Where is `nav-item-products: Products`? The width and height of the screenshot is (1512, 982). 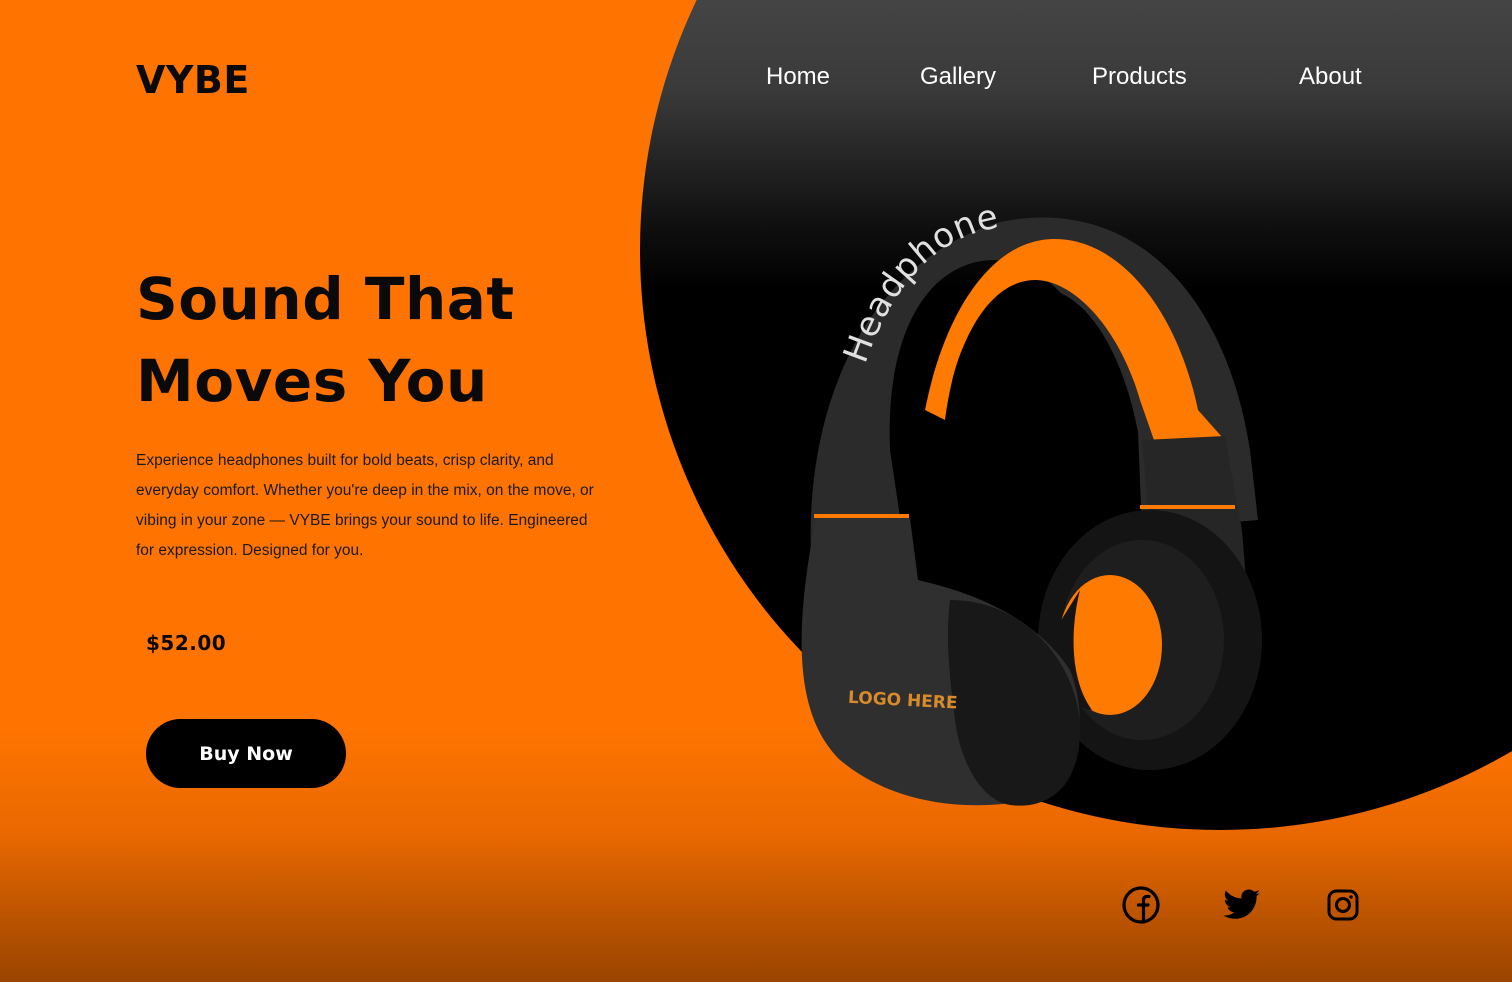
nav-item-products: Products is located at coordinates (1139, 77).